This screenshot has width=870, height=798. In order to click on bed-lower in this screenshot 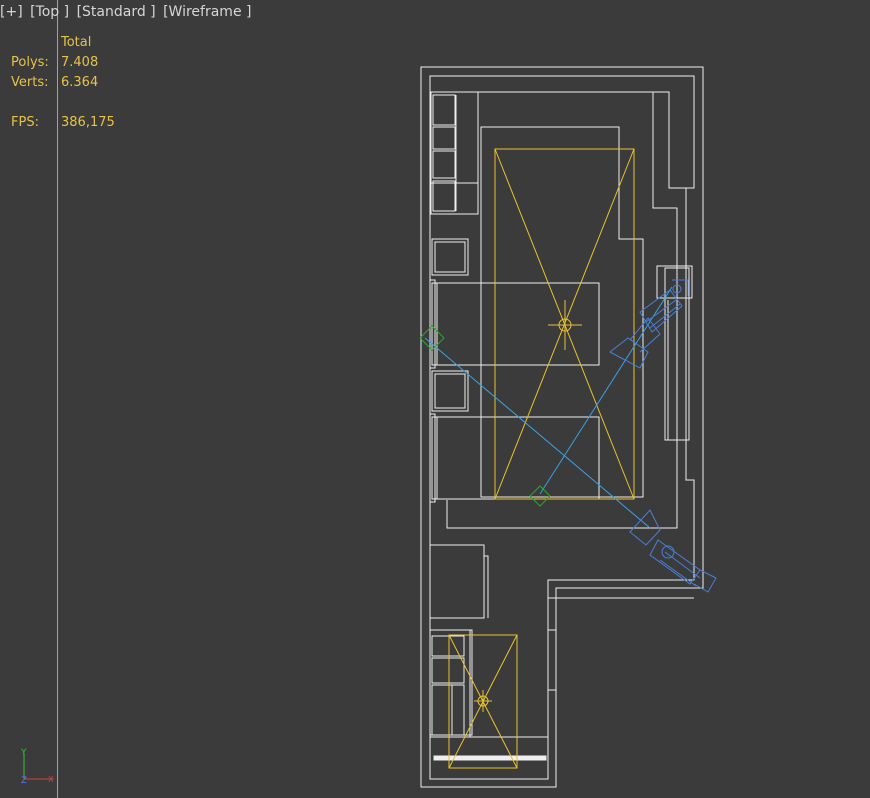, I will do `click(515, 458)`.